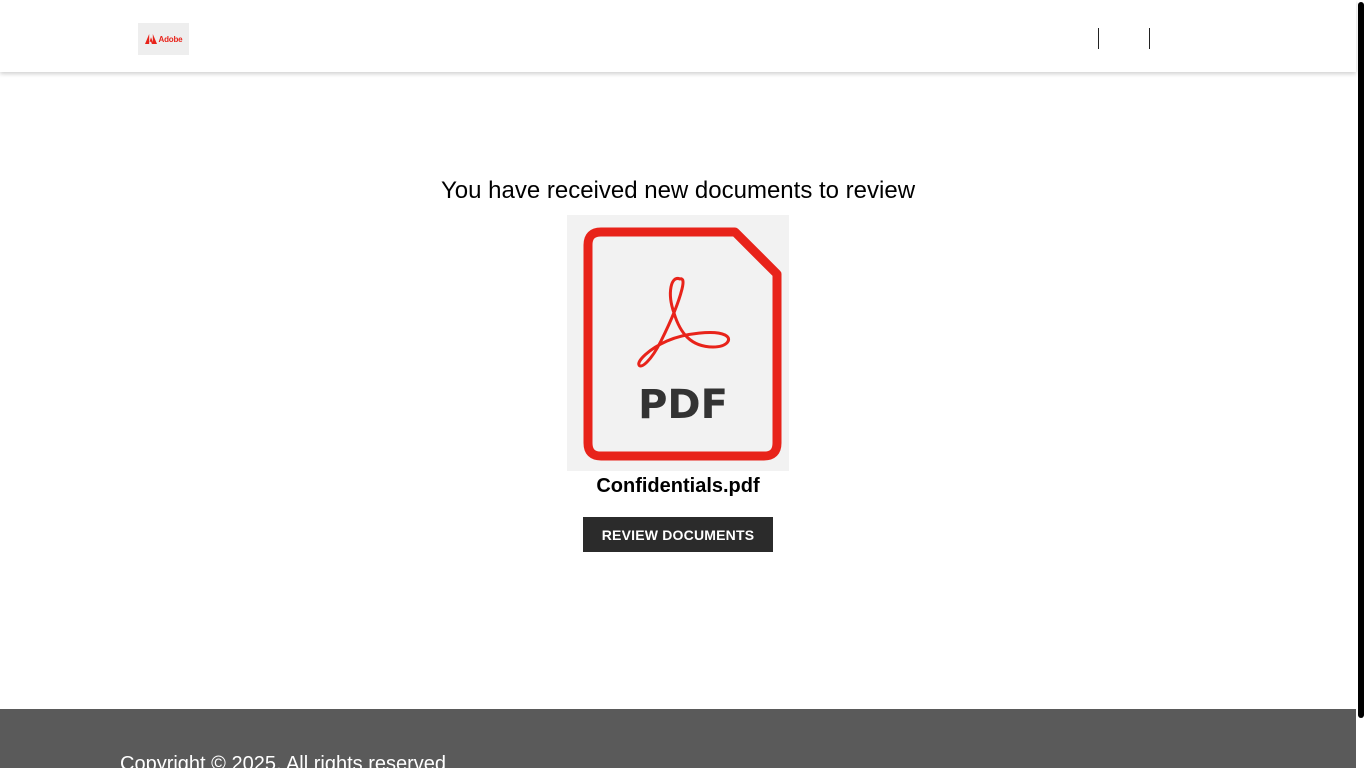 Image resolution: width=1366 pixels, height=768 pixels. Describe the element at coordinates (1361, 360) in the screenshot. I see `scrollbar-thumb` at that location.